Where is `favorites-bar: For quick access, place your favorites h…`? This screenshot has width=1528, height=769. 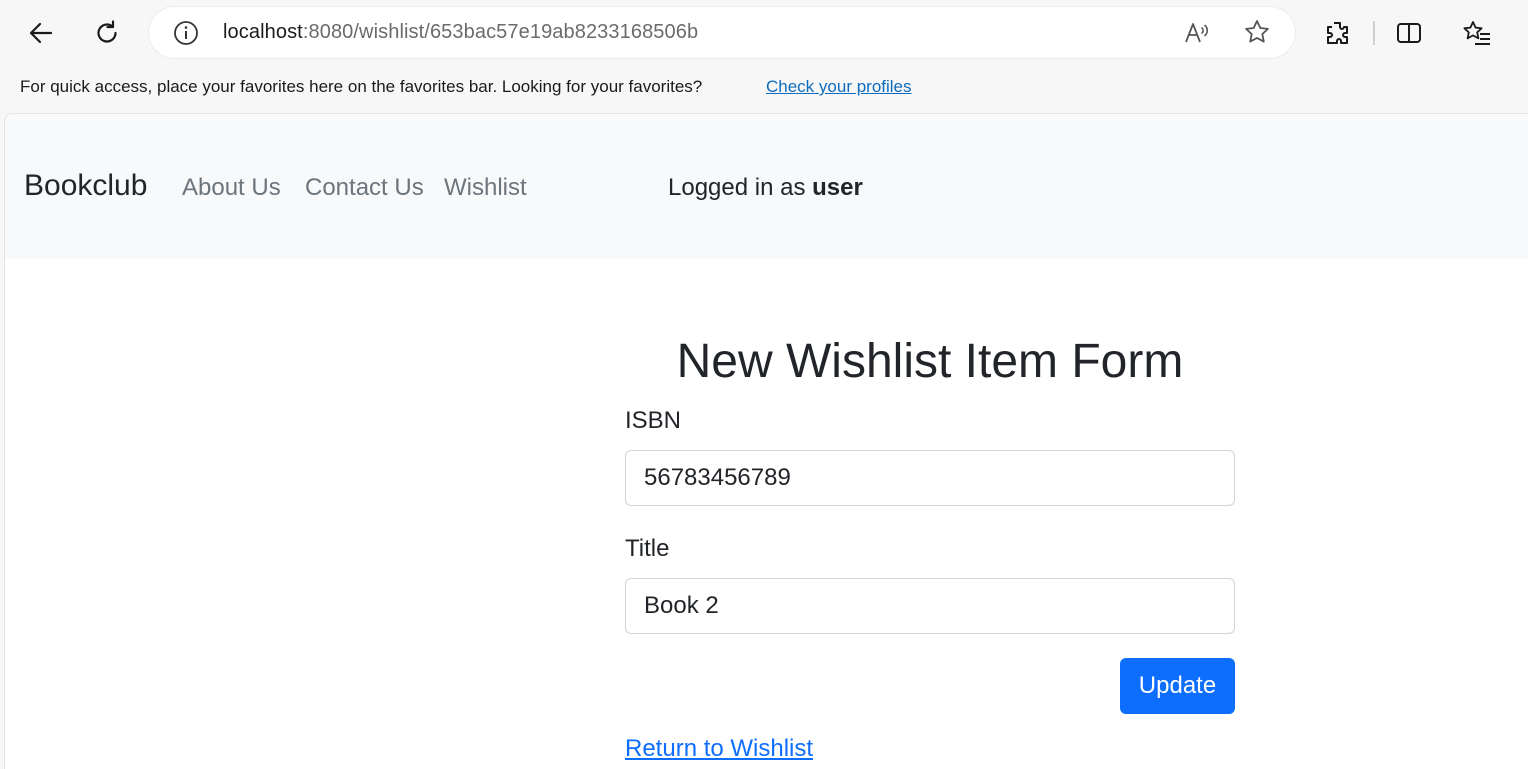
favorites-bar: For quick access, place your favorites h… is located at coordinates (764, 89).